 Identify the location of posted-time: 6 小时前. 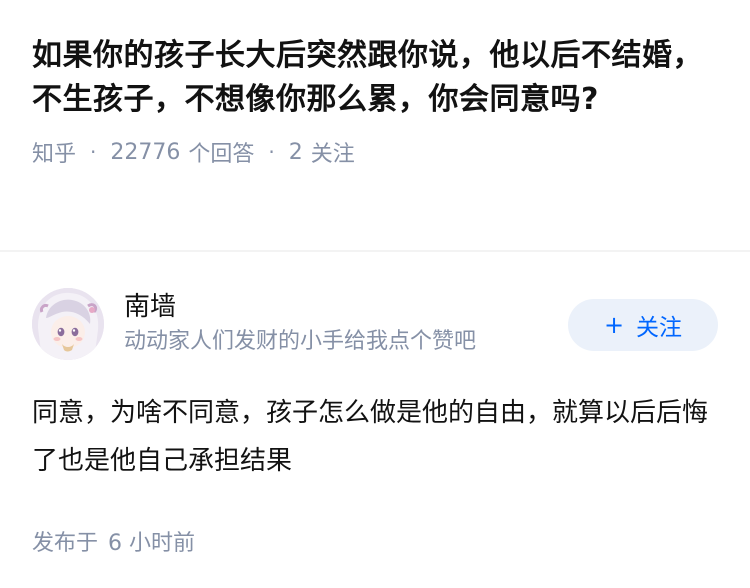
(152, 543).